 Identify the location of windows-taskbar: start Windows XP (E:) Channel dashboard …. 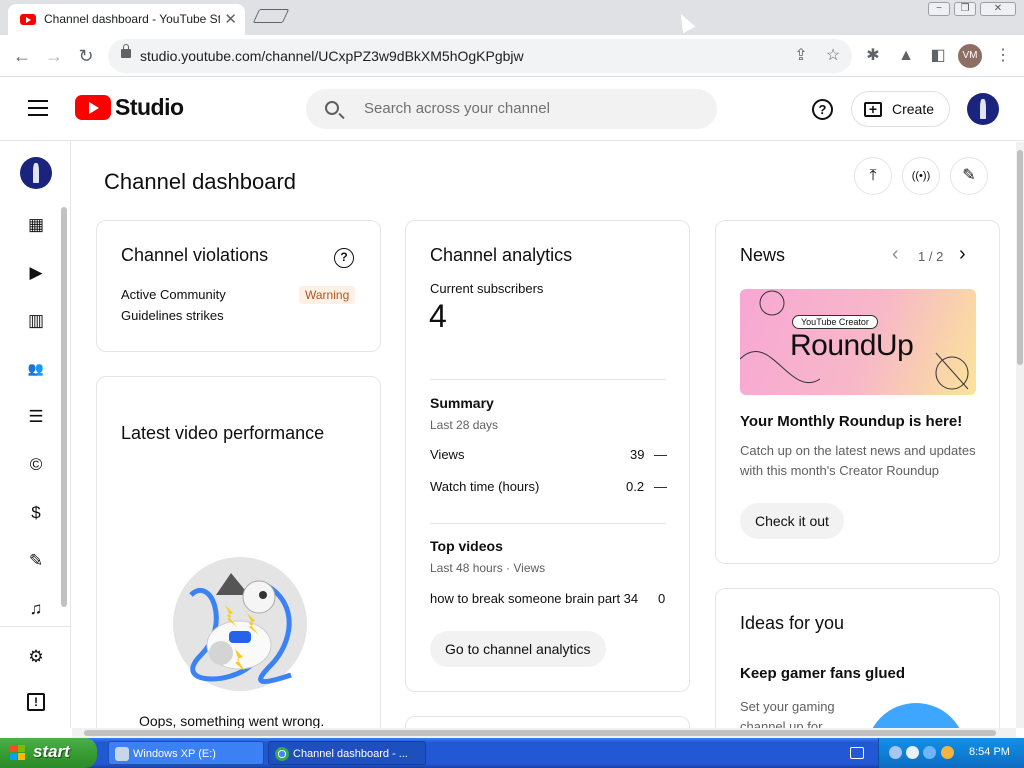
(512, 753).